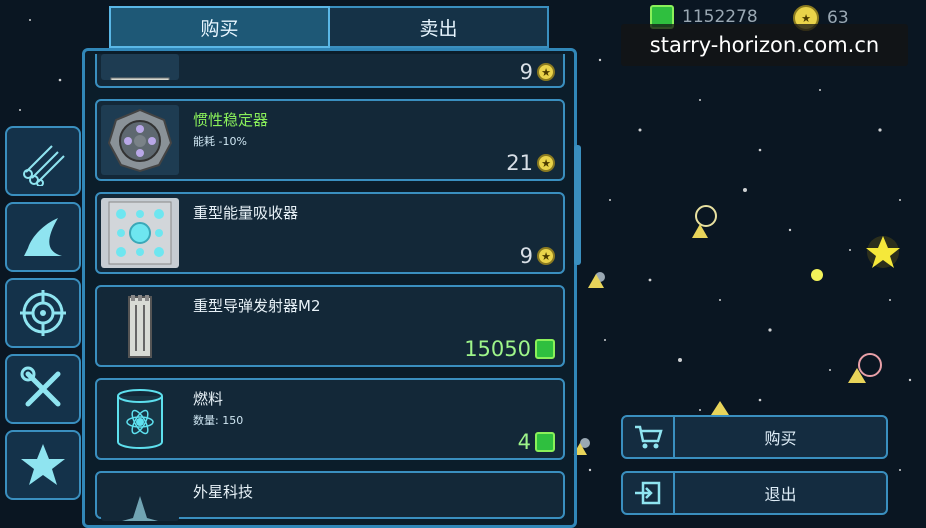 The width and height of the screenshot is (926, 528). I want to click on missile-launcher-icon, so click(140, 326).